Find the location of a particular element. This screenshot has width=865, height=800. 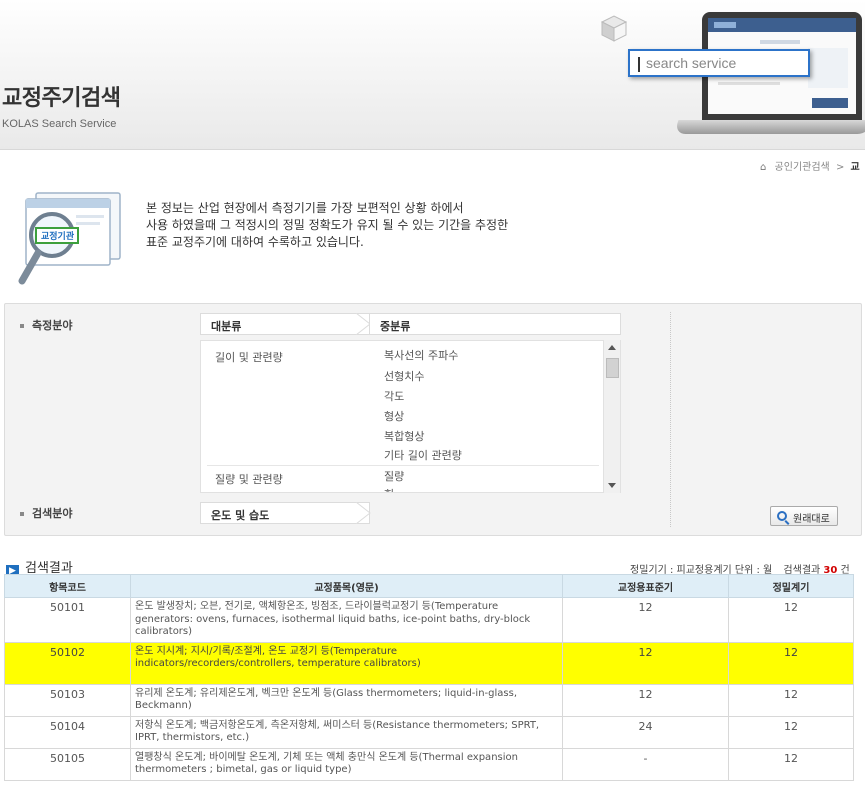

subcategory-item: 질량 is located at coordinates (394, 476).